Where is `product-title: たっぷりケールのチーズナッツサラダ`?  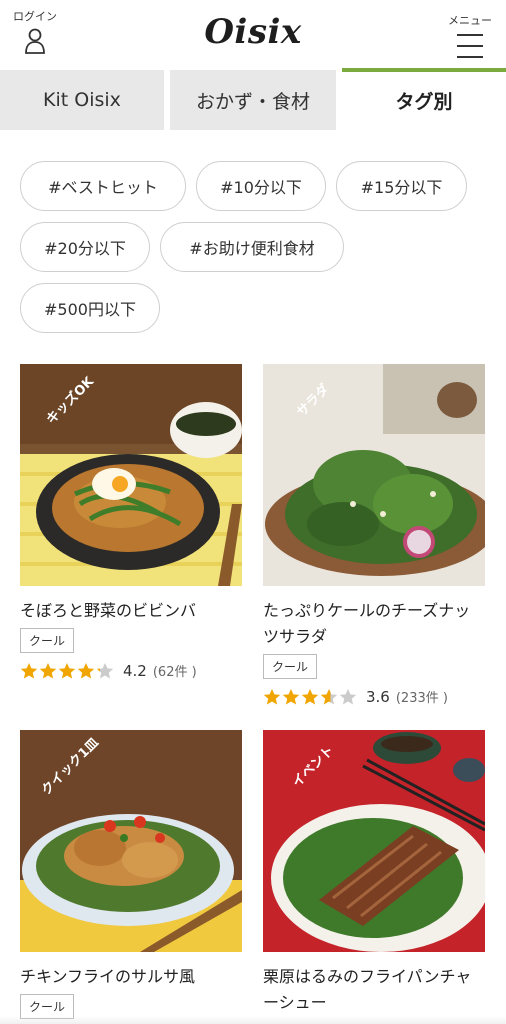
product-title: たっぷりケールのチーズナッツサラダ is located at coordinates (374, 624).